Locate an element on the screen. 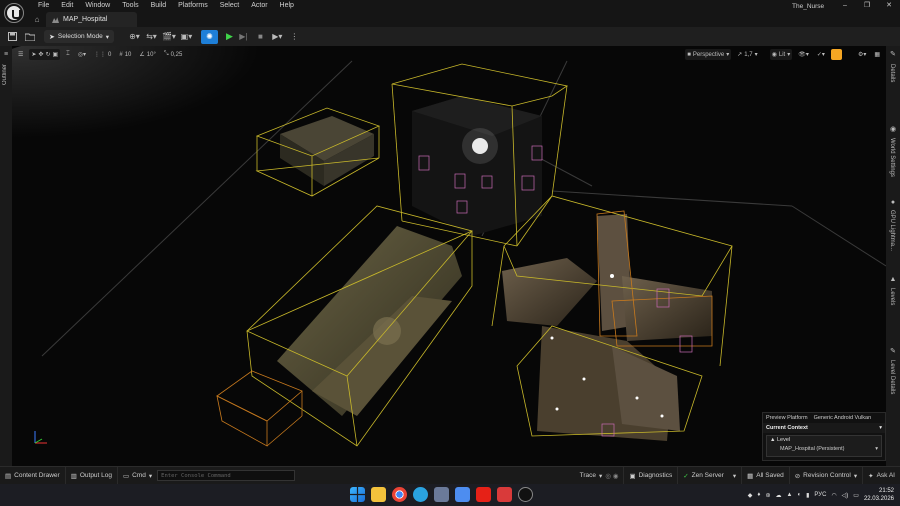 The width and height of the screenshot is (900, 506). more-options-icon: ⋮ is located at coordinates (294, 36).